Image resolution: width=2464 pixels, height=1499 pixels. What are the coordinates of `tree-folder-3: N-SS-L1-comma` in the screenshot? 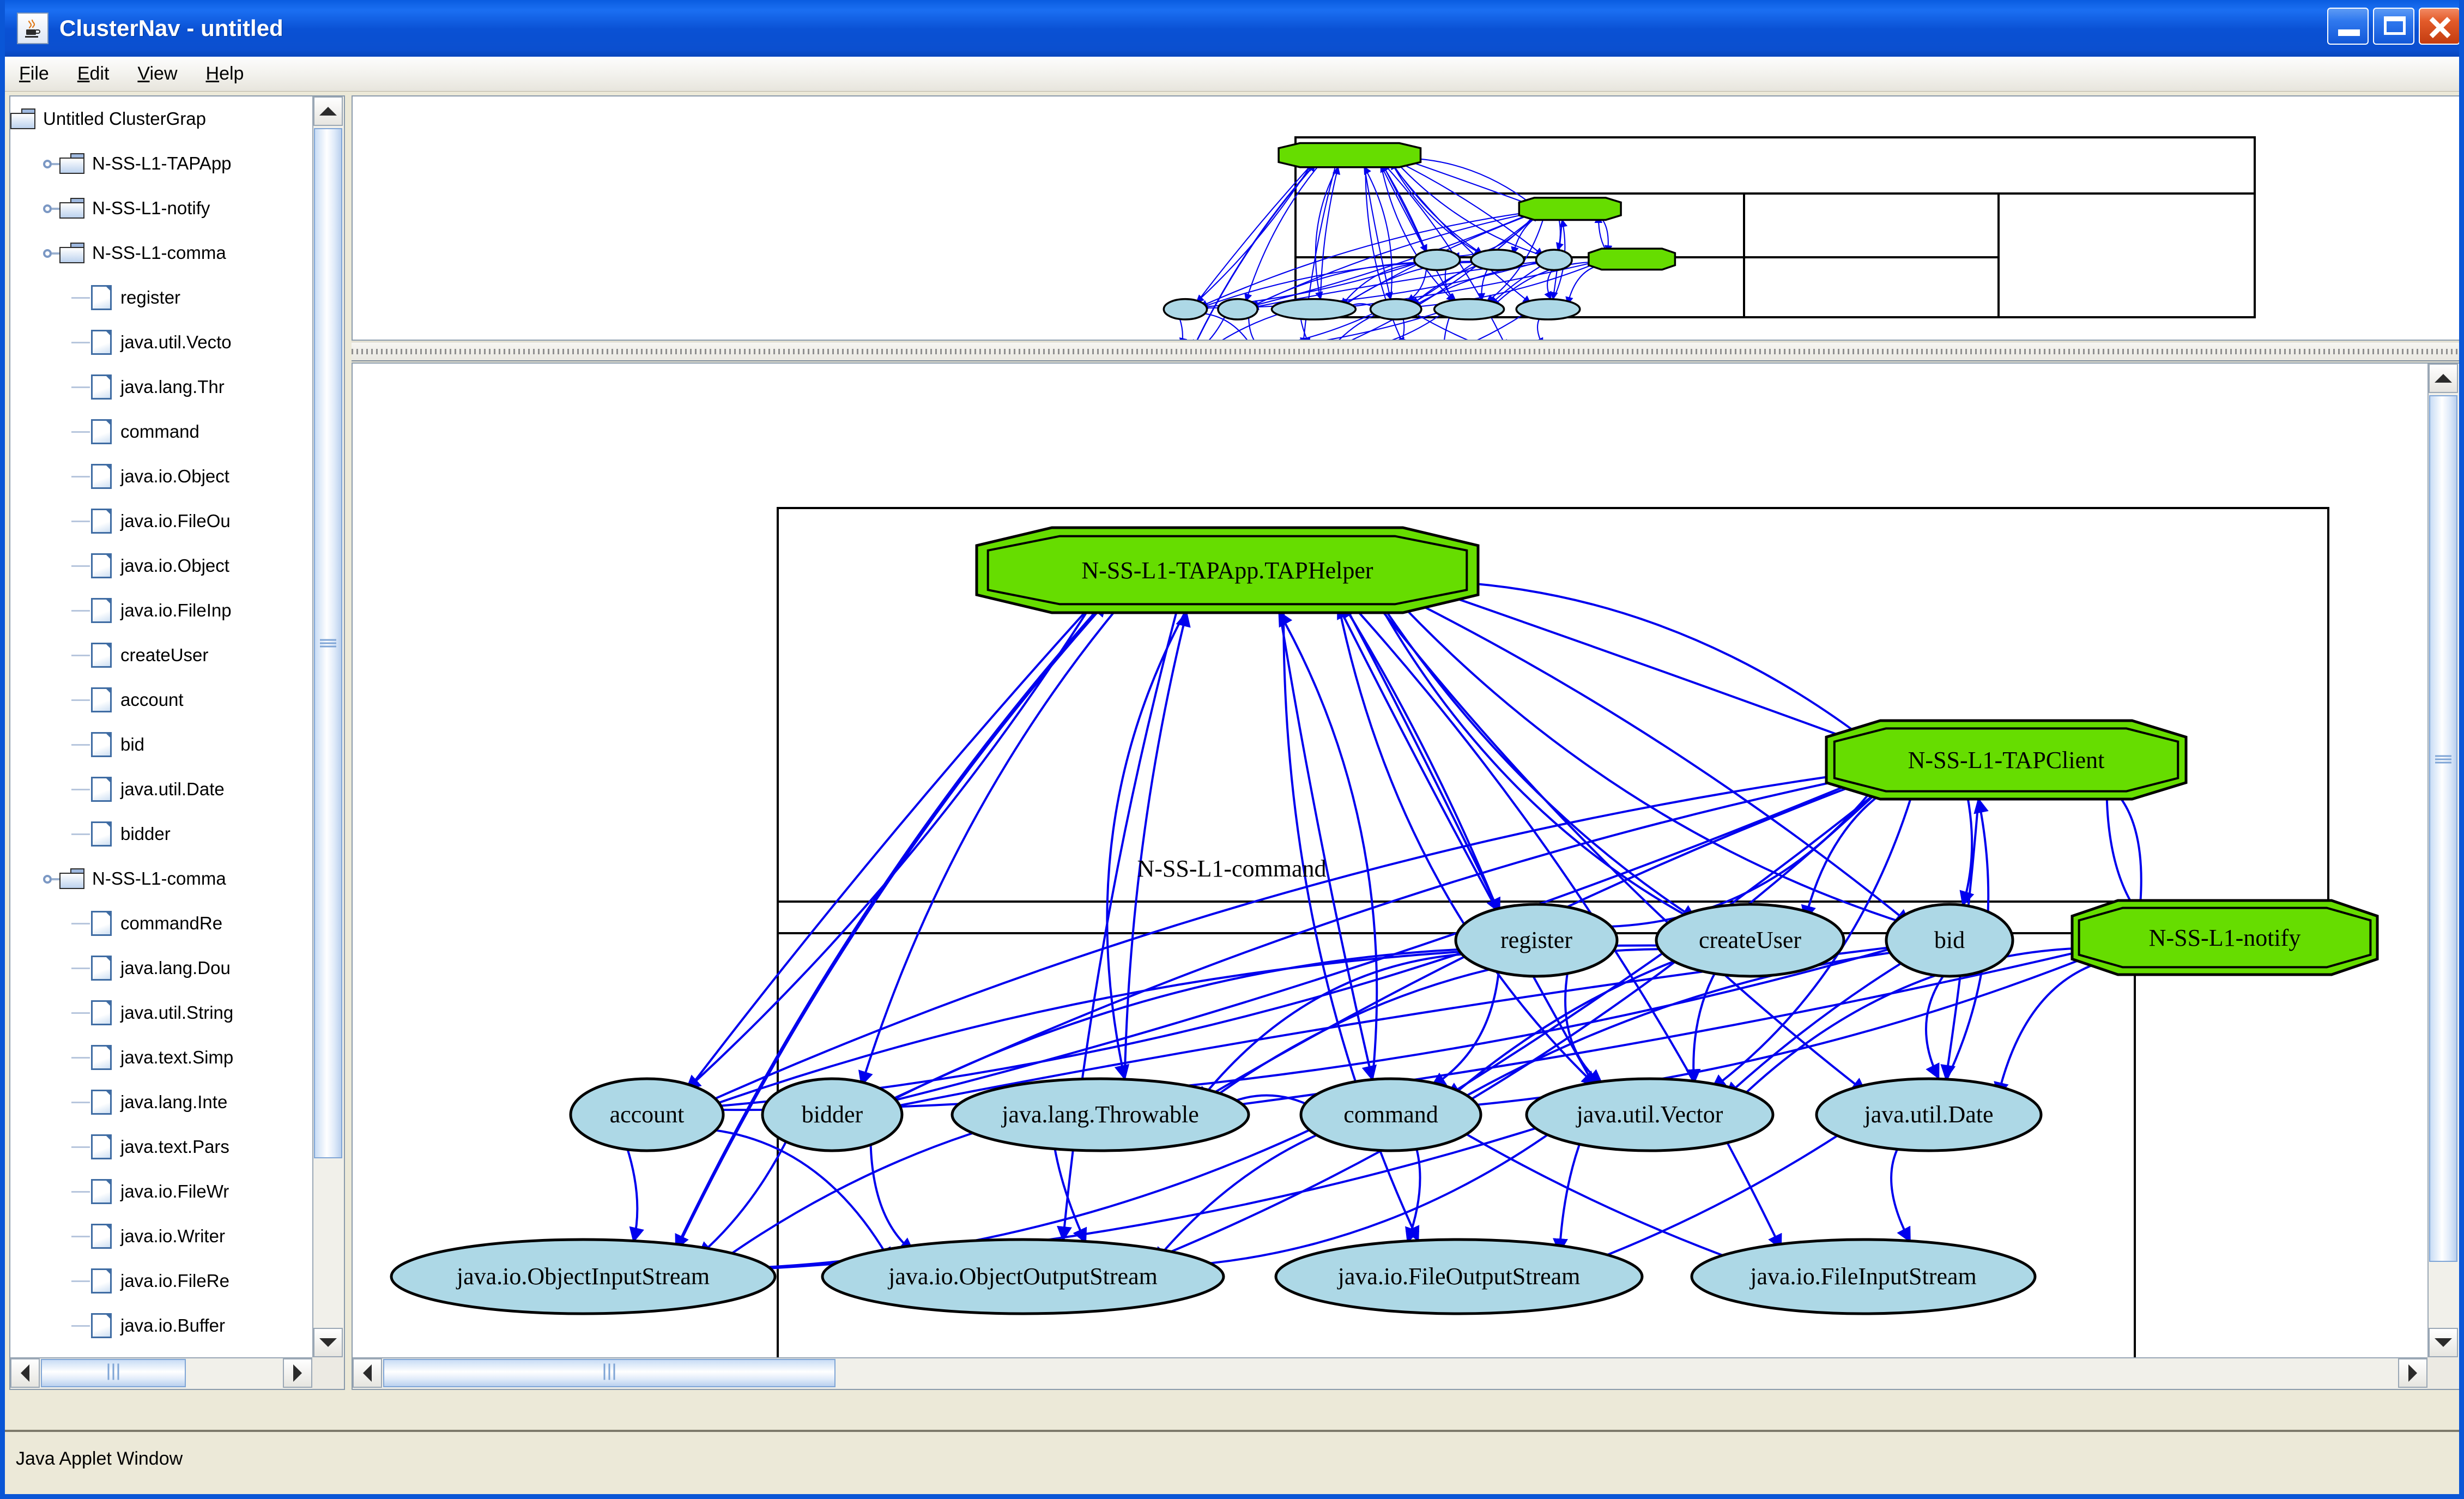 It's located at (161, 253).